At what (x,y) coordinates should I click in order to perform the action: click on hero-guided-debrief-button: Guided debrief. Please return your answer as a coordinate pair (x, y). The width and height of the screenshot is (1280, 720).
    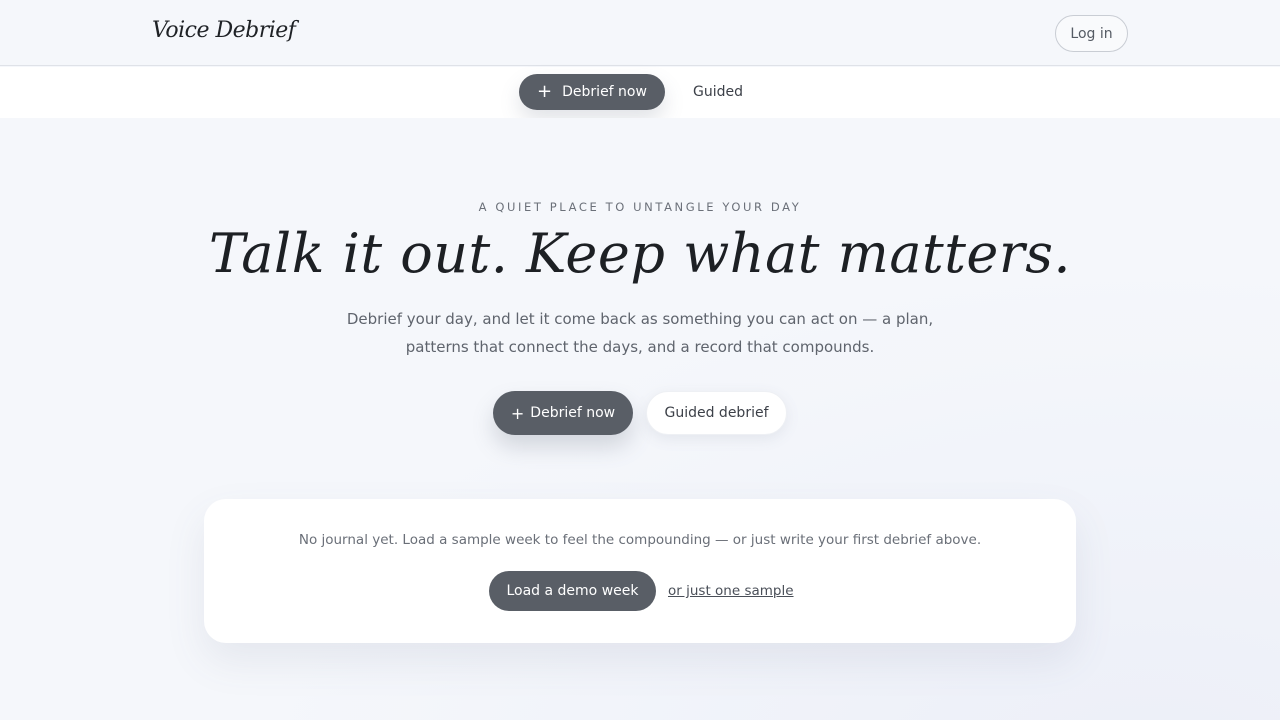
    Looking at the image, I should click on (716, 413).